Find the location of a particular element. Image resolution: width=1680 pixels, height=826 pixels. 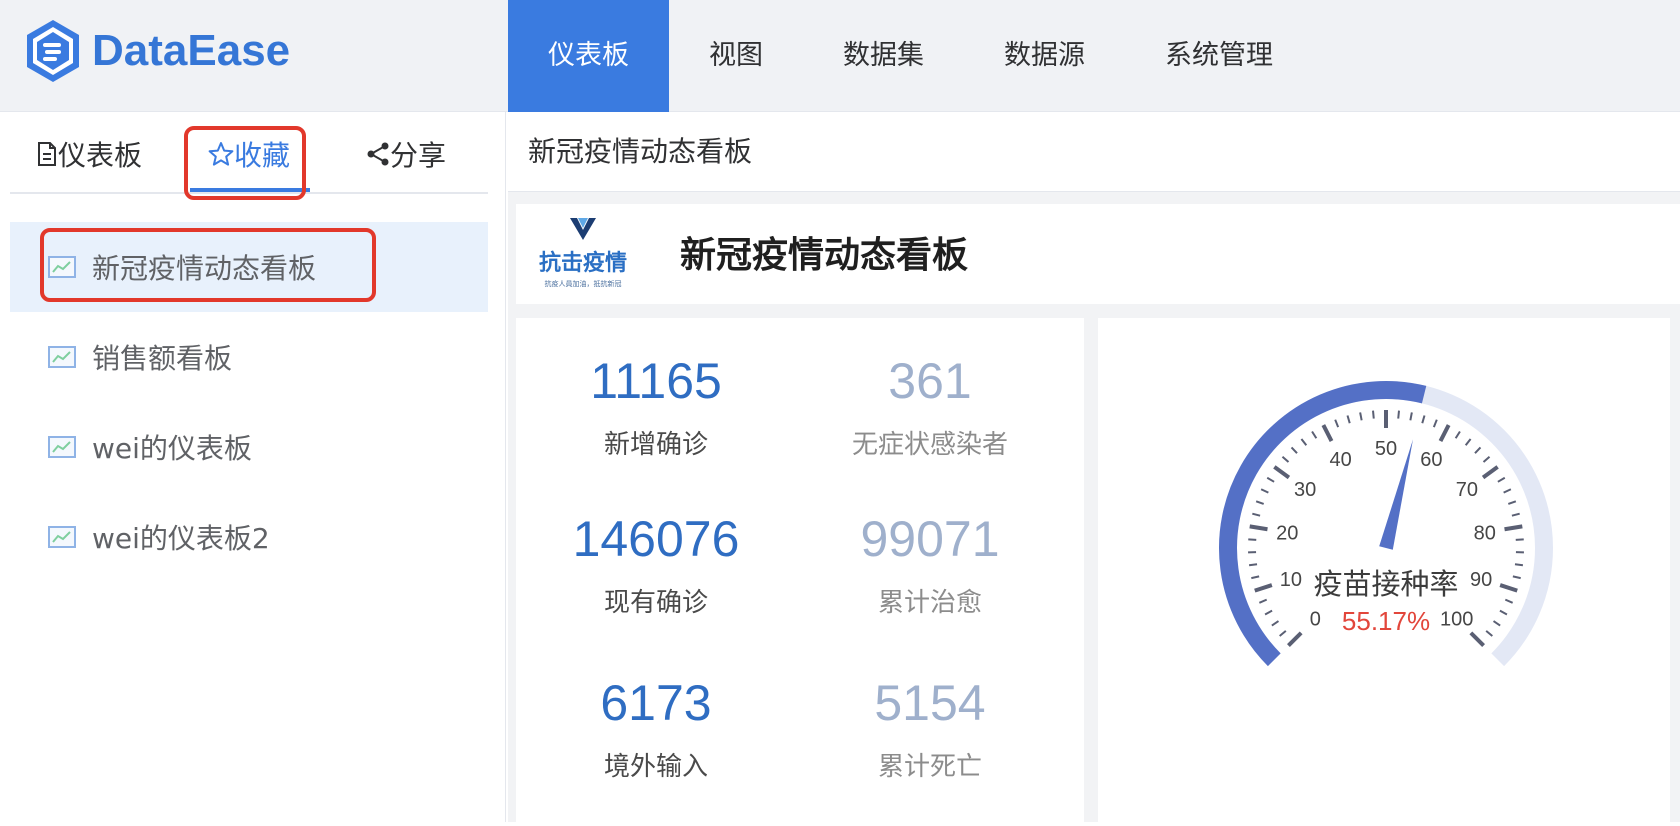

stat-imported: 6173 境外输入 is located at coordinates (656, 728).